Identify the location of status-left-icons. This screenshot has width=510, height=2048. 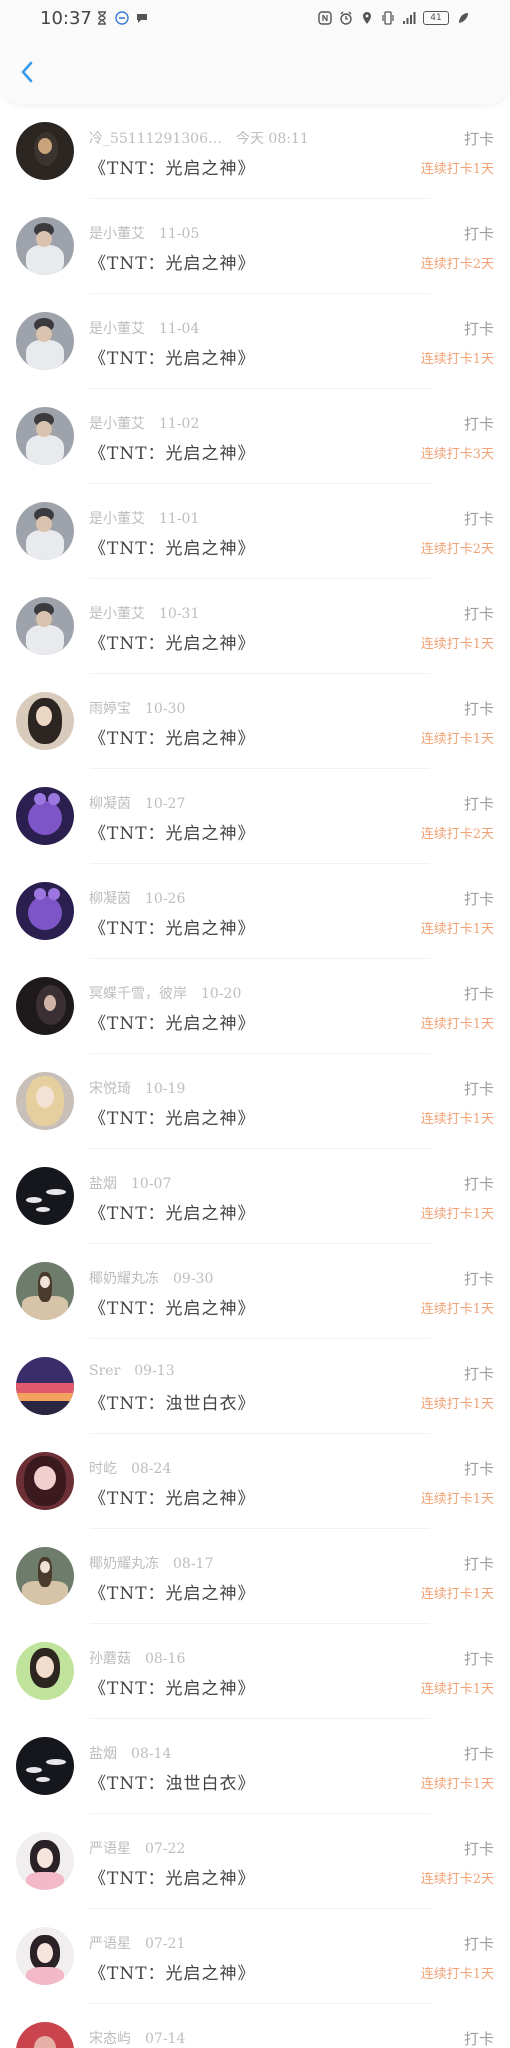
(122, 18).